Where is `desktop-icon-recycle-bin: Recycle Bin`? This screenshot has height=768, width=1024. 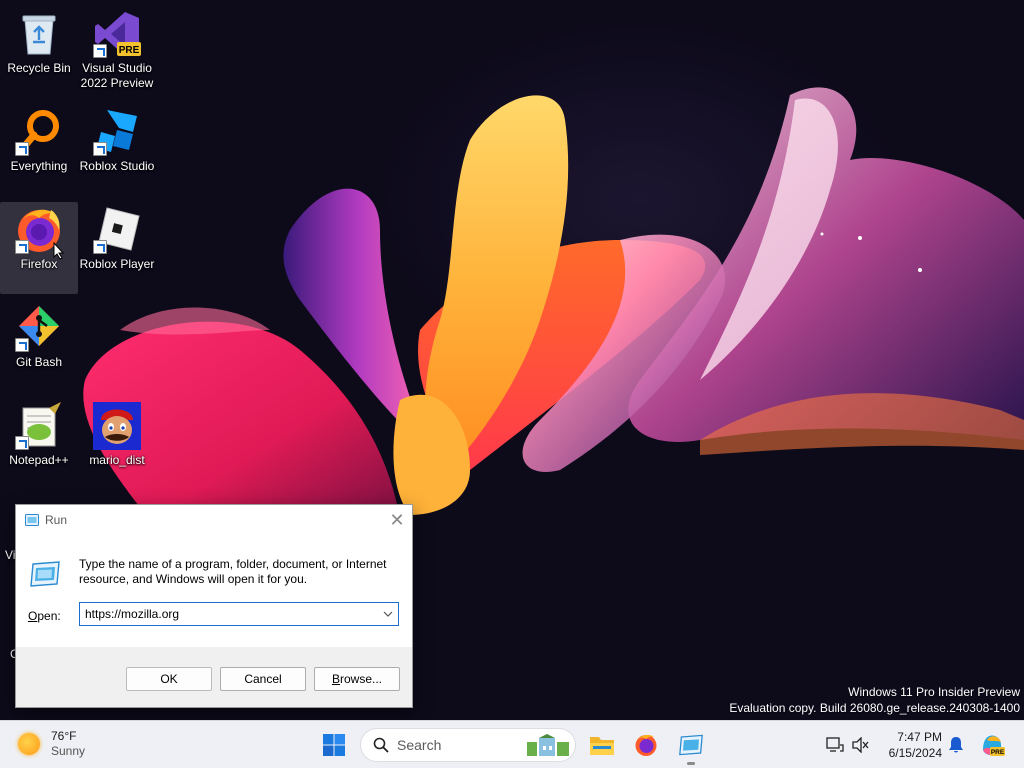 desktop-icon-recycle-bin: Recycle Bin is located at coordinates (39, 52).